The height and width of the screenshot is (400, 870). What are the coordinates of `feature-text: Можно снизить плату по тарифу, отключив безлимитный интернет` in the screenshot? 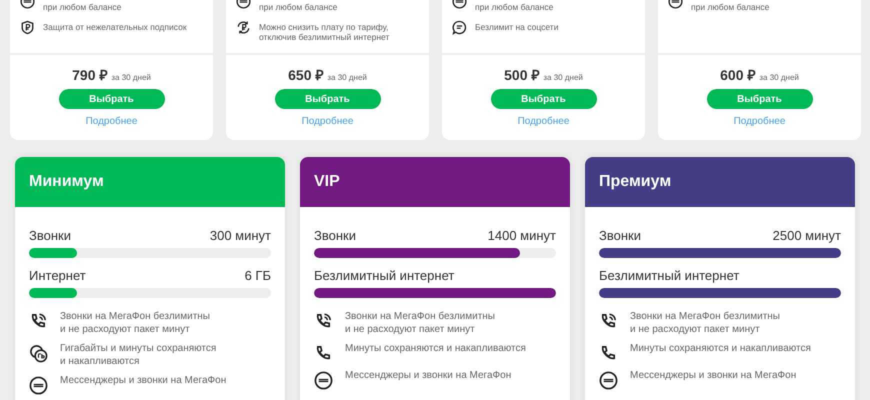 It's located at (324, 32).